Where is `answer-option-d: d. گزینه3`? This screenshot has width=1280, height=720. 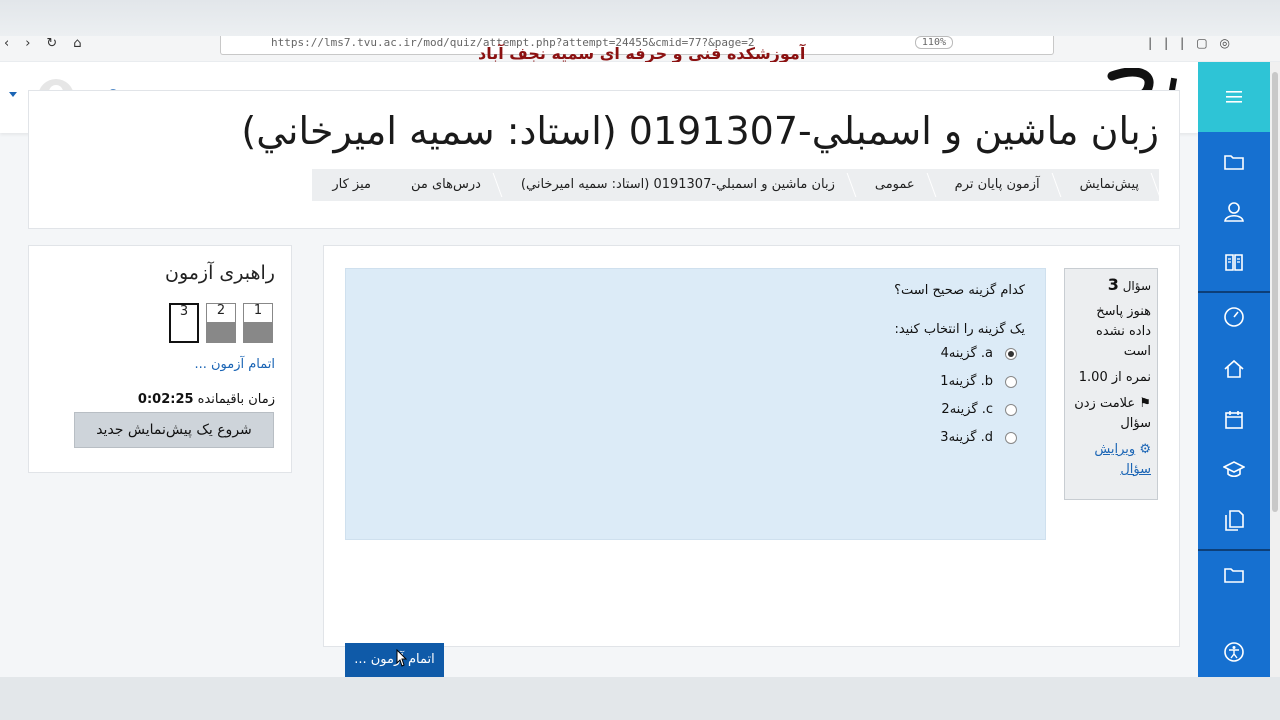
answer-option-d: d. گزینه3 is located at coordinates (978, 437).